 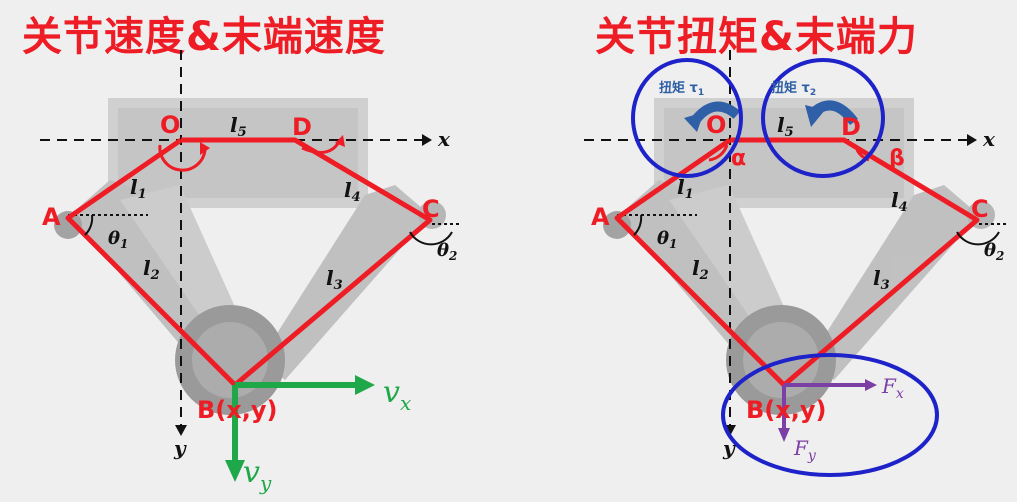 What do you see at coordinates (892, 388) in the screenshot?
I see `fx-label: Fx` at bounding box center [892, 388].